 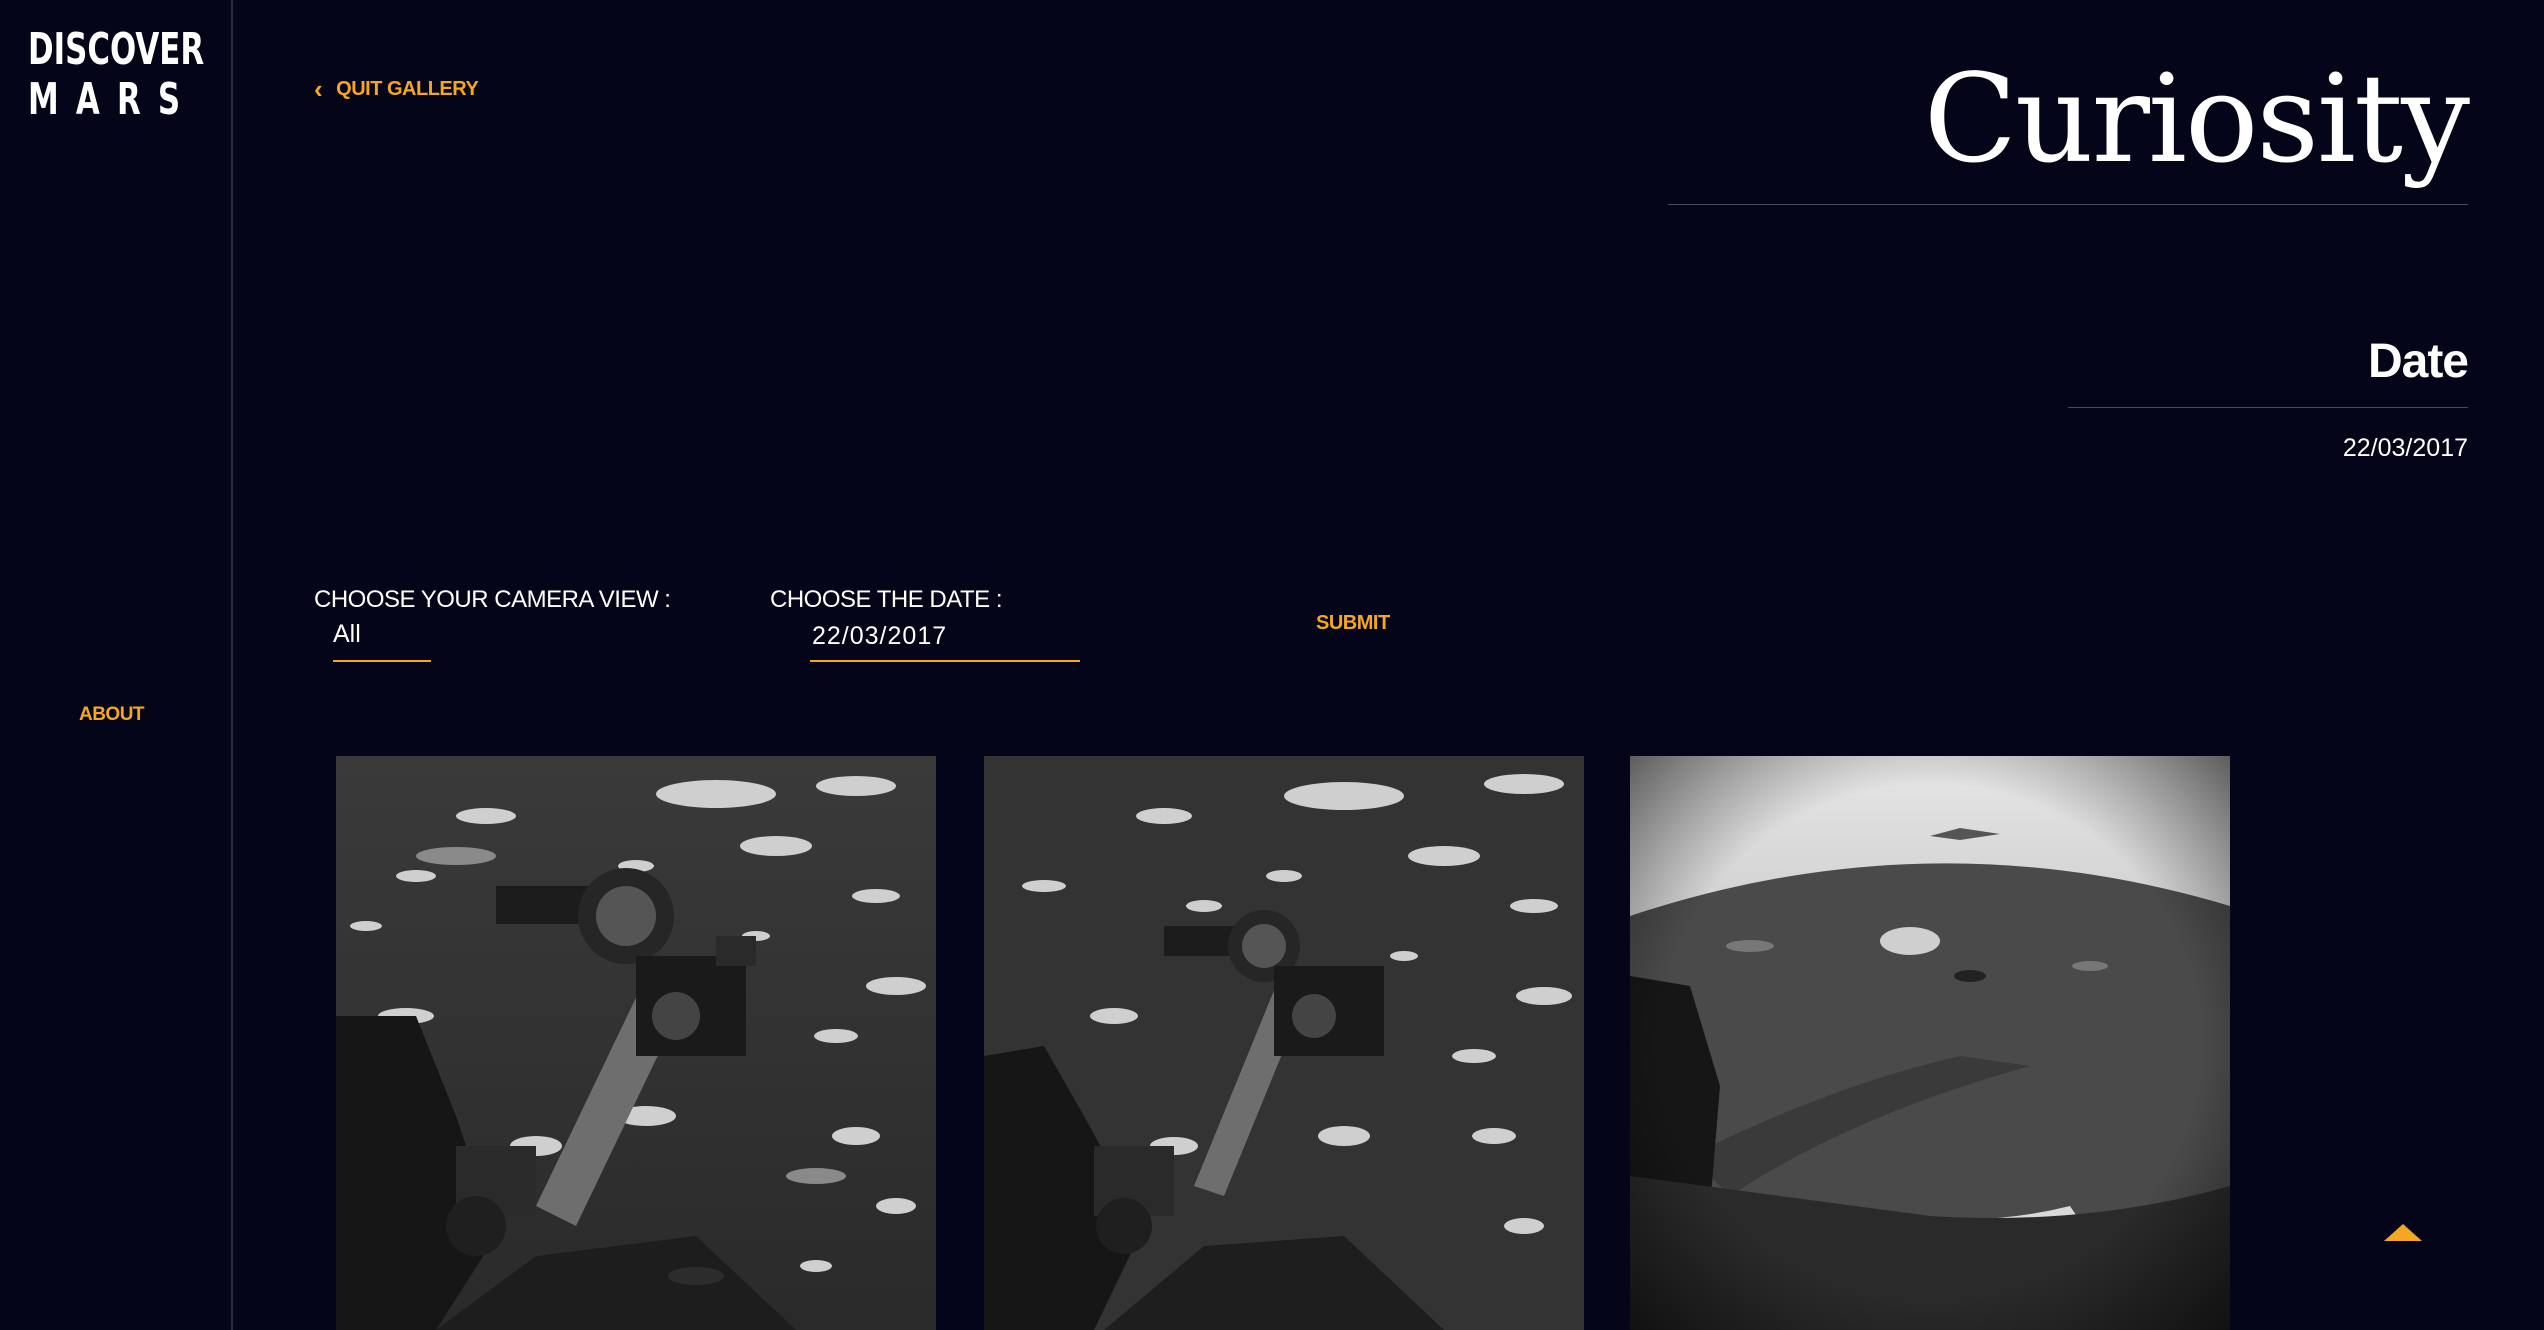 I want to click on scroll-to-top-icon, so click(x=2403, y=1232).